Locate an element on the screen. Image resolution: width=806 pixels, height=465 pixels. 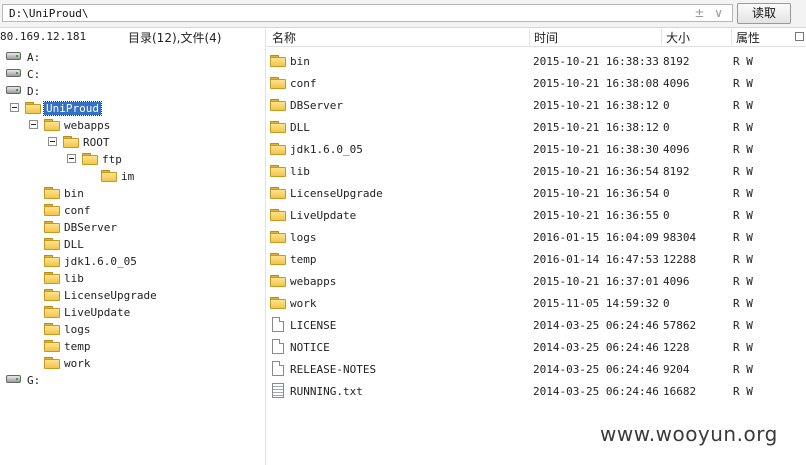
tree-label: D: is located at coordinates (34, 91).